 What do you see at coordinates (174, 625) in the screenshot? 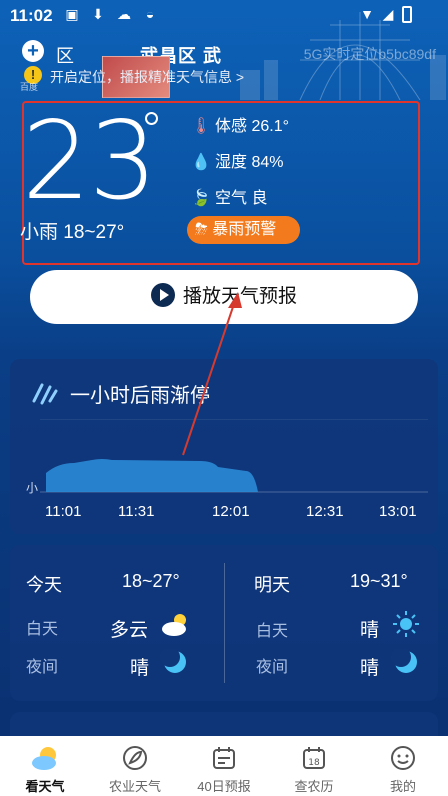
I see `partly-cloudy-icon` at bounding box center [174, 625].